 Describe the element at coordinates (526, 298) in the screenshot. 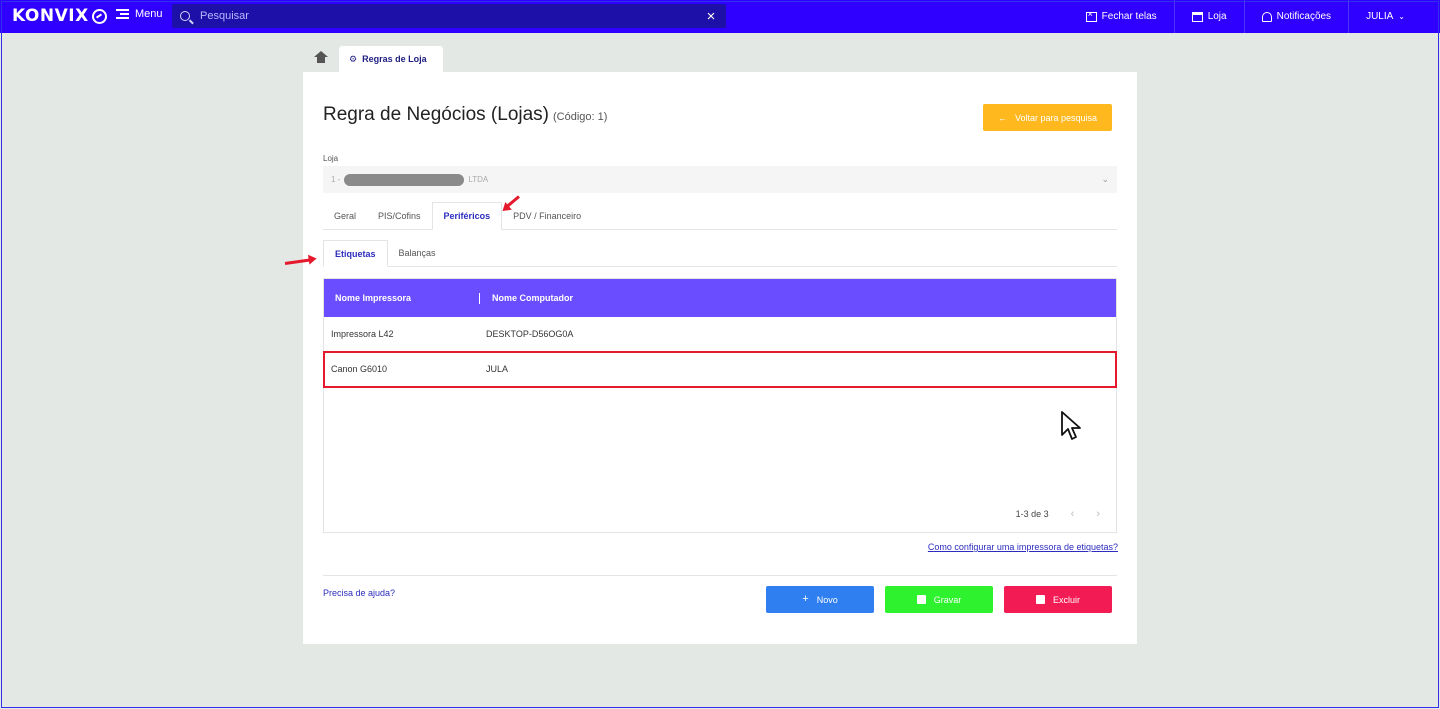

I see `column-header-computer: Nome Computador` at that location.